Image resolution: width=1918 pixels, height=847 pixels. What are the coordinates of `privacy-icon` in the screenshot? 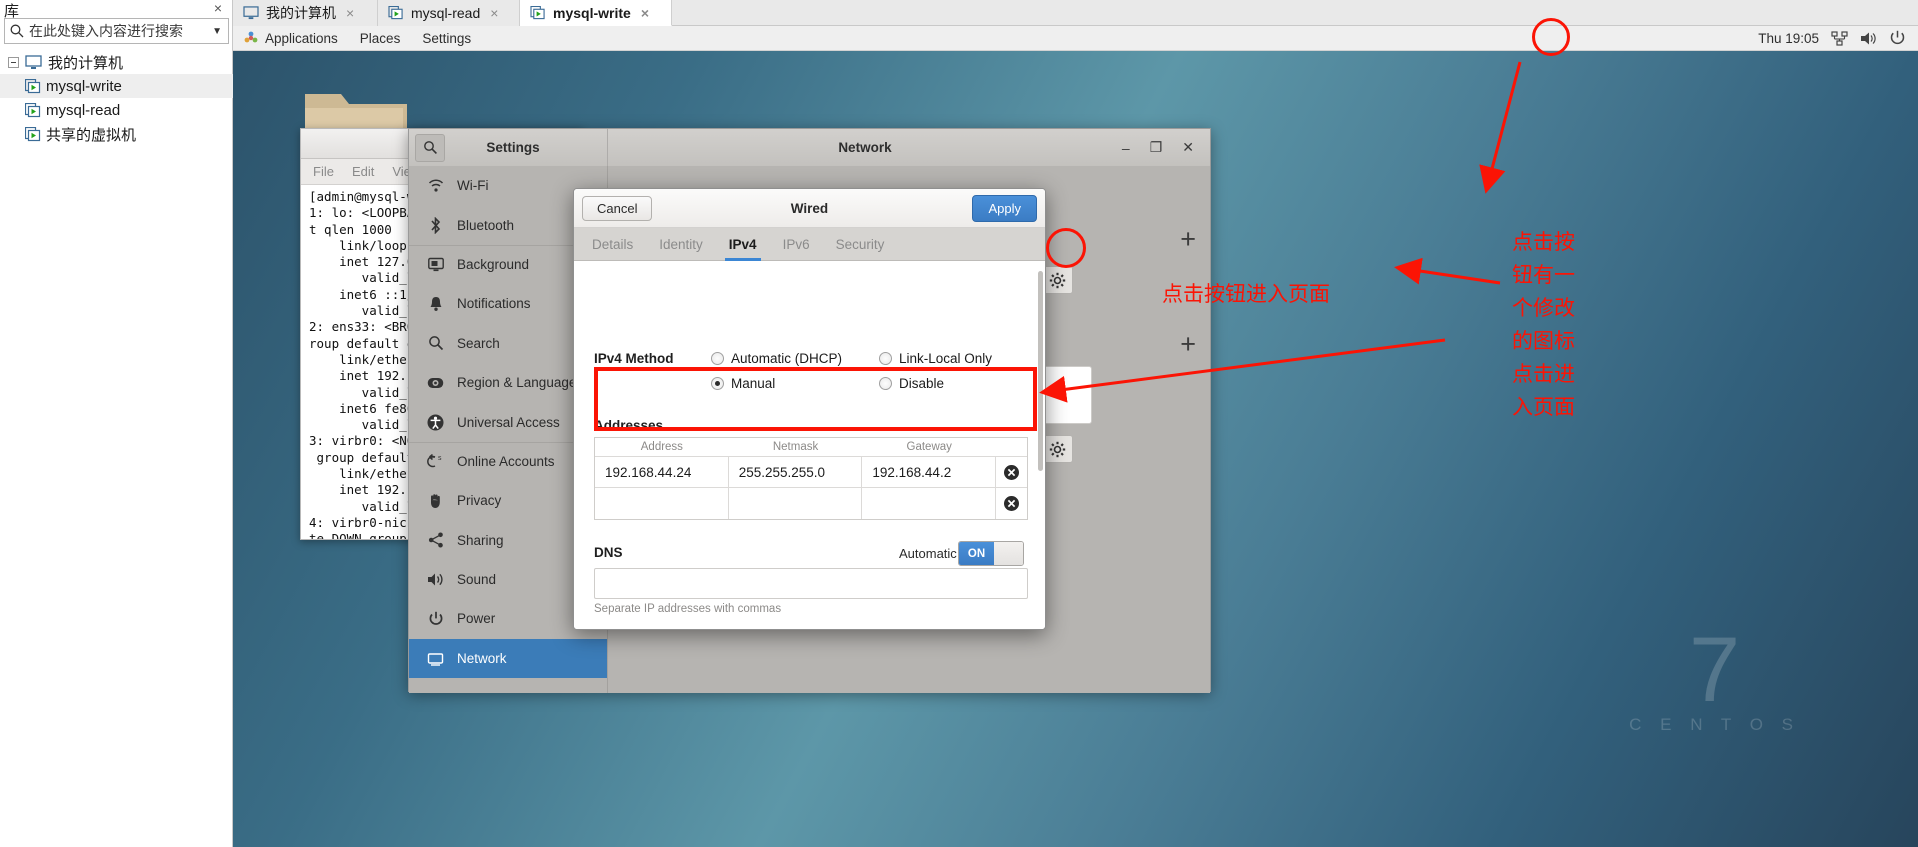 It's located at (435, 500).